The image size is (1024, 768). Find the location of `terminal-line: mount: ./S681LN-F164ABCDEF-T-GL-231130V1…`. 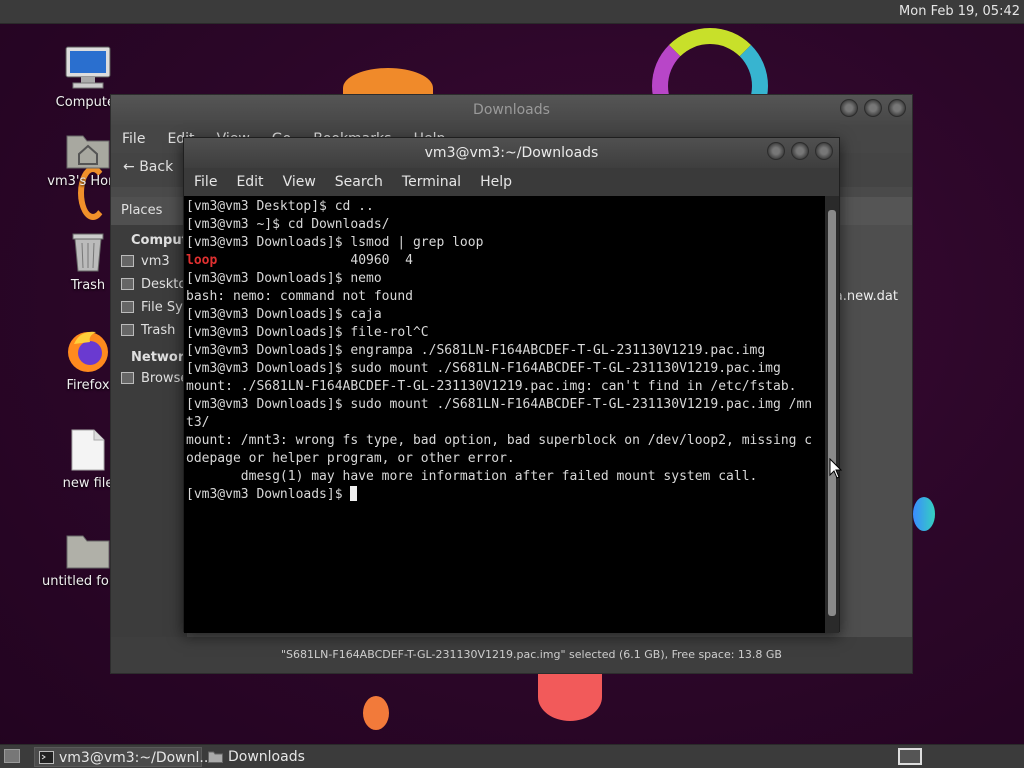

terminal-line: mount: ./S681LN-F164ABCDEF-T-GL-231130V1… is located at coordinates (491, 386).